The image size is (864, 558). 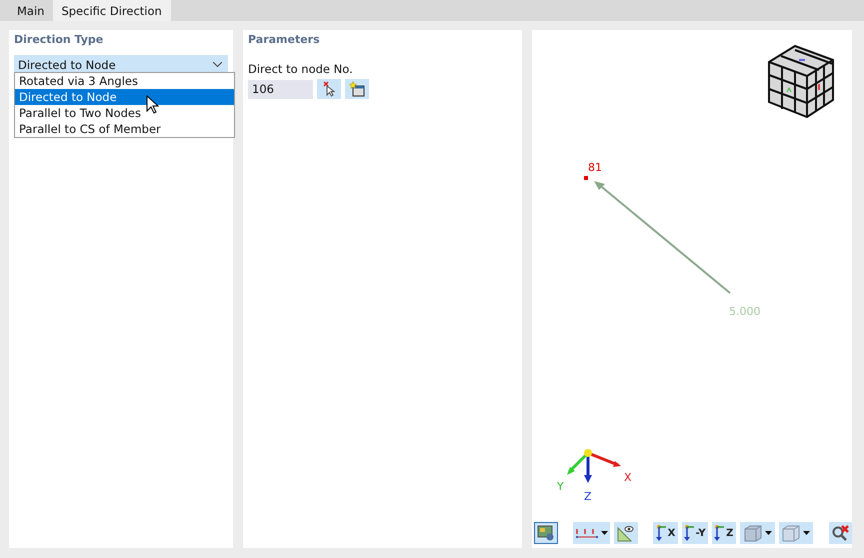 What do you see at coordinates (112, 10) in the screenshot?
I see `tab: Specific Direction` at bounding box center [112, 10].